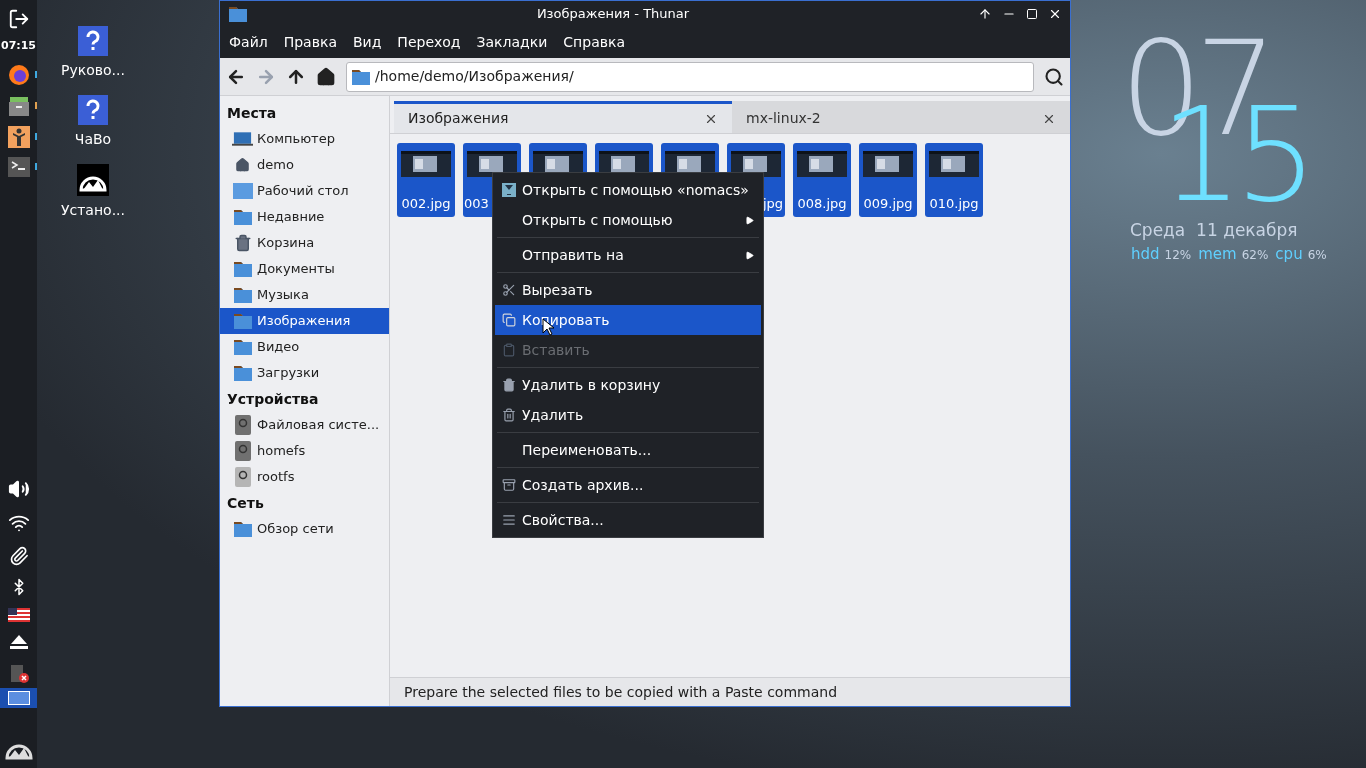  What do you see at coordinates (1317, 255) in the screenshot?
I see `stat-value: 6%` at bounding box center [1317, 255].